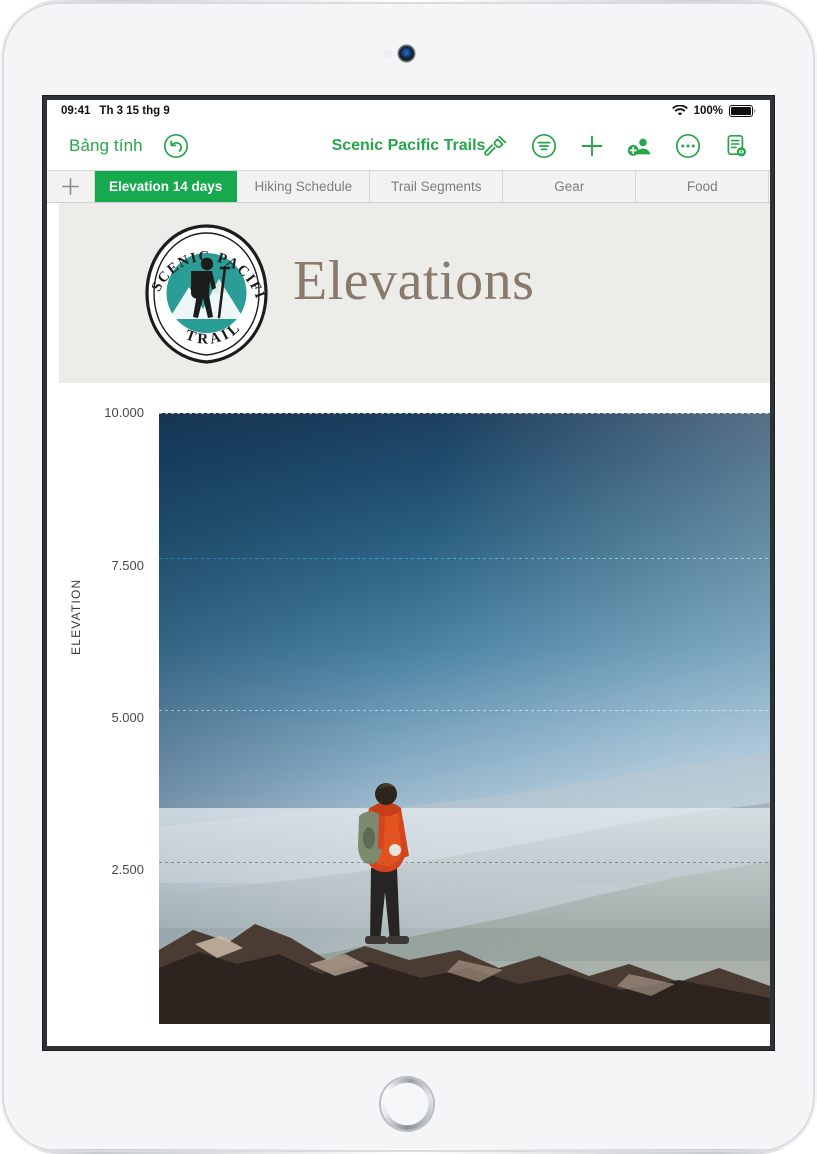  Describe the element at coordinates (127, 717) in the screenshot. I see `y-axis-tick-5000: 5.000` at that location.